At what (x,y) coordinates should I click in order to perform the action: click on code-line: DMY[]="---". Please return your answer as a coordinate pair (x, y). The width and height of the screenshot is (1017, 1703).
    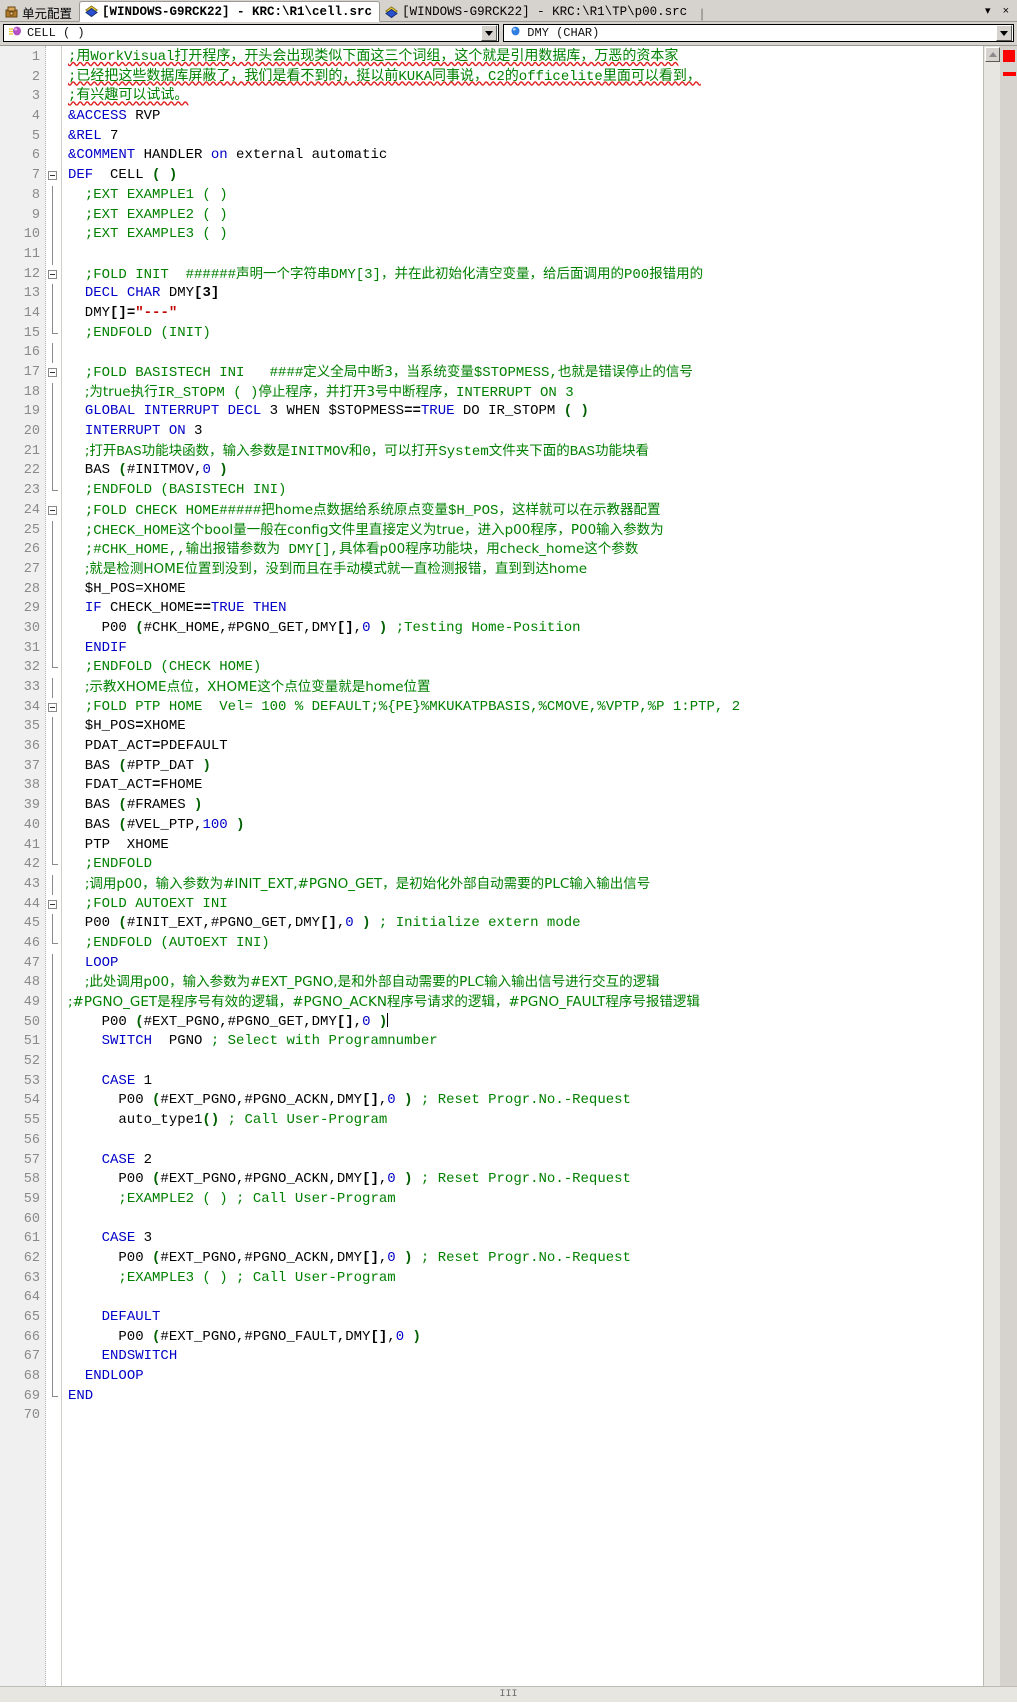
    Looking at the image, I should click on (522, 314).